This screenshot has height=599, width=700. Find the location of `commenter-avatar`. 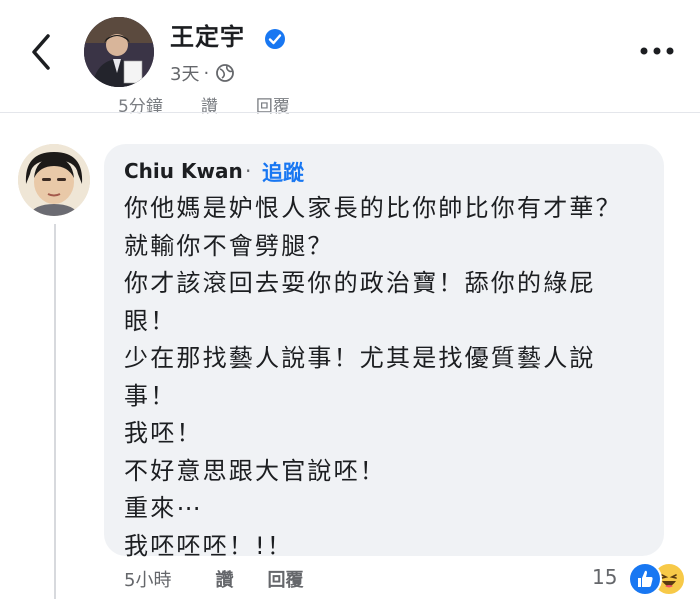

commenter-avatar is located at coordinates (54, 180).